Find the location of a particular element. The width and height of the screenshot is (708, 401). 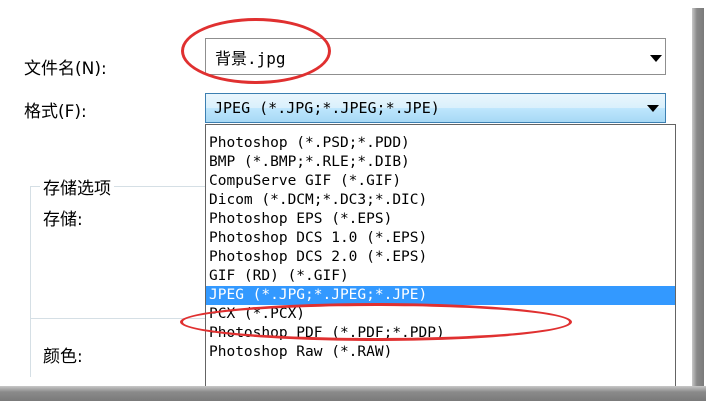

format-option: Photoshop Raw (*.RAW) is located at coordinates (440, 352).